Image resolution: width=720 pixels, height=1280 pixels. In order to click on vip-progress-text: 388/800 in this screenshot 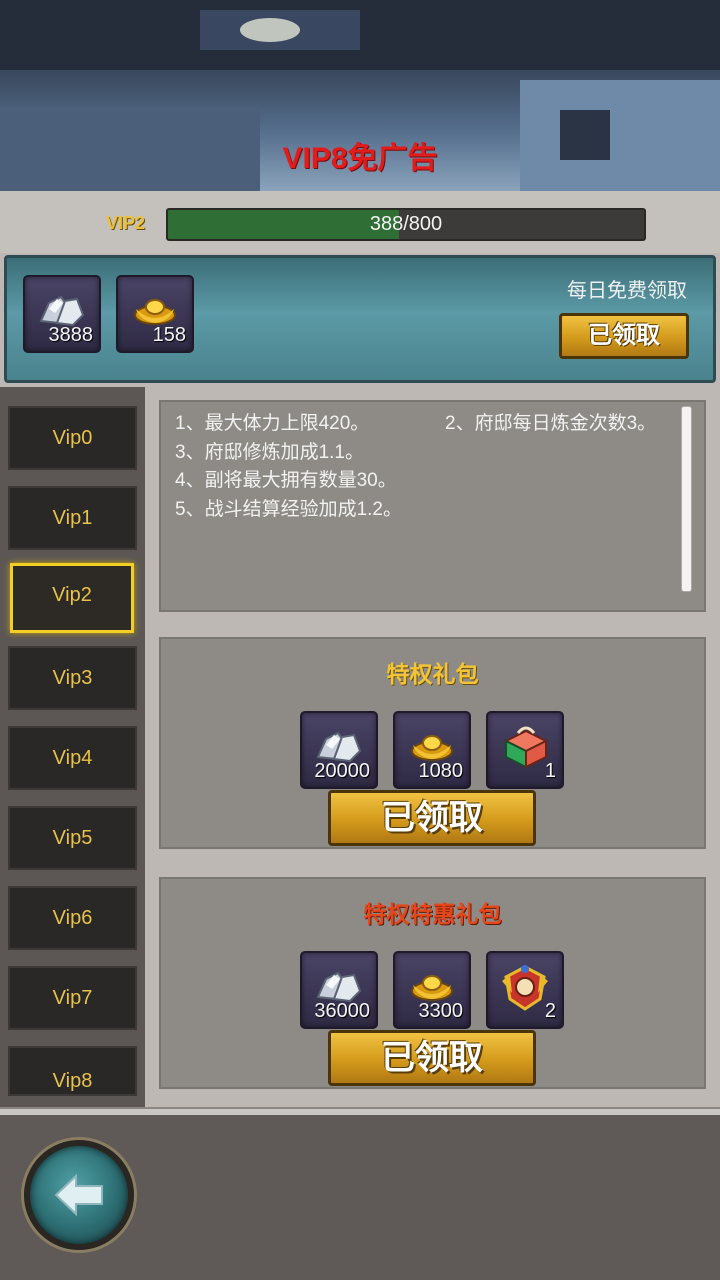, I will do `click(406, 224)`.